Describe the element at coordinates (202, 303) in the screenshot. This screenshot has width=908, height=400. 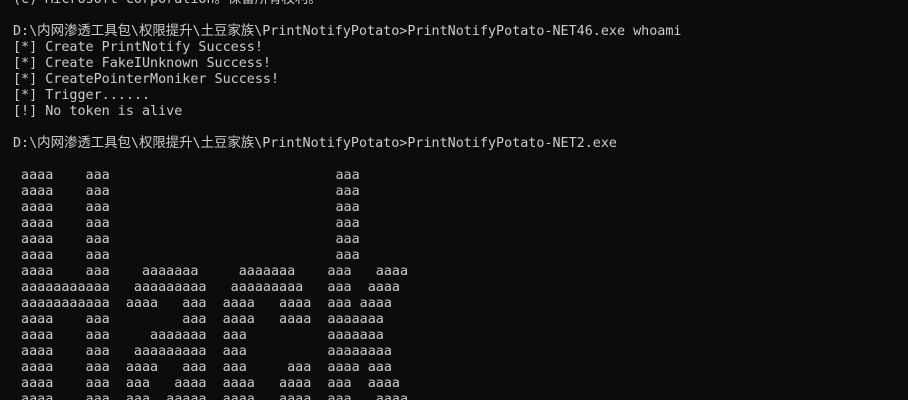
I see `console-line: aaaaaaaaaaa aaaa aaa aaaa aaaa aaa aaaa` at that location.